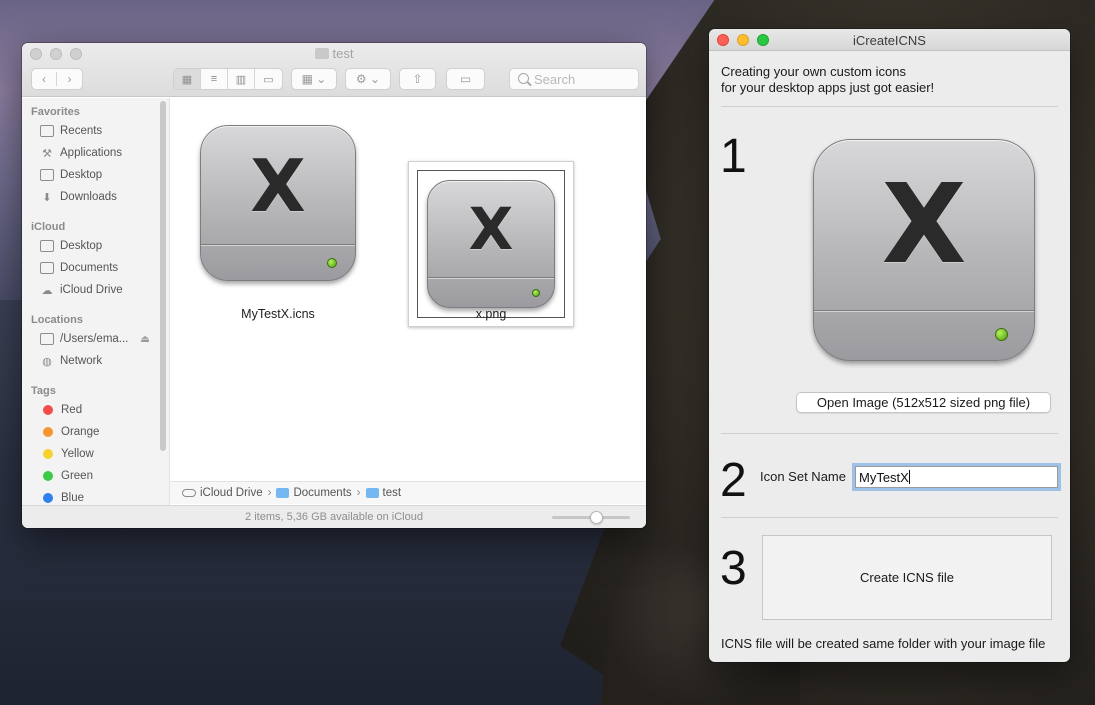 This screenshot has height=705, width=1095. I want to click on text-caret, so click(909, 477).